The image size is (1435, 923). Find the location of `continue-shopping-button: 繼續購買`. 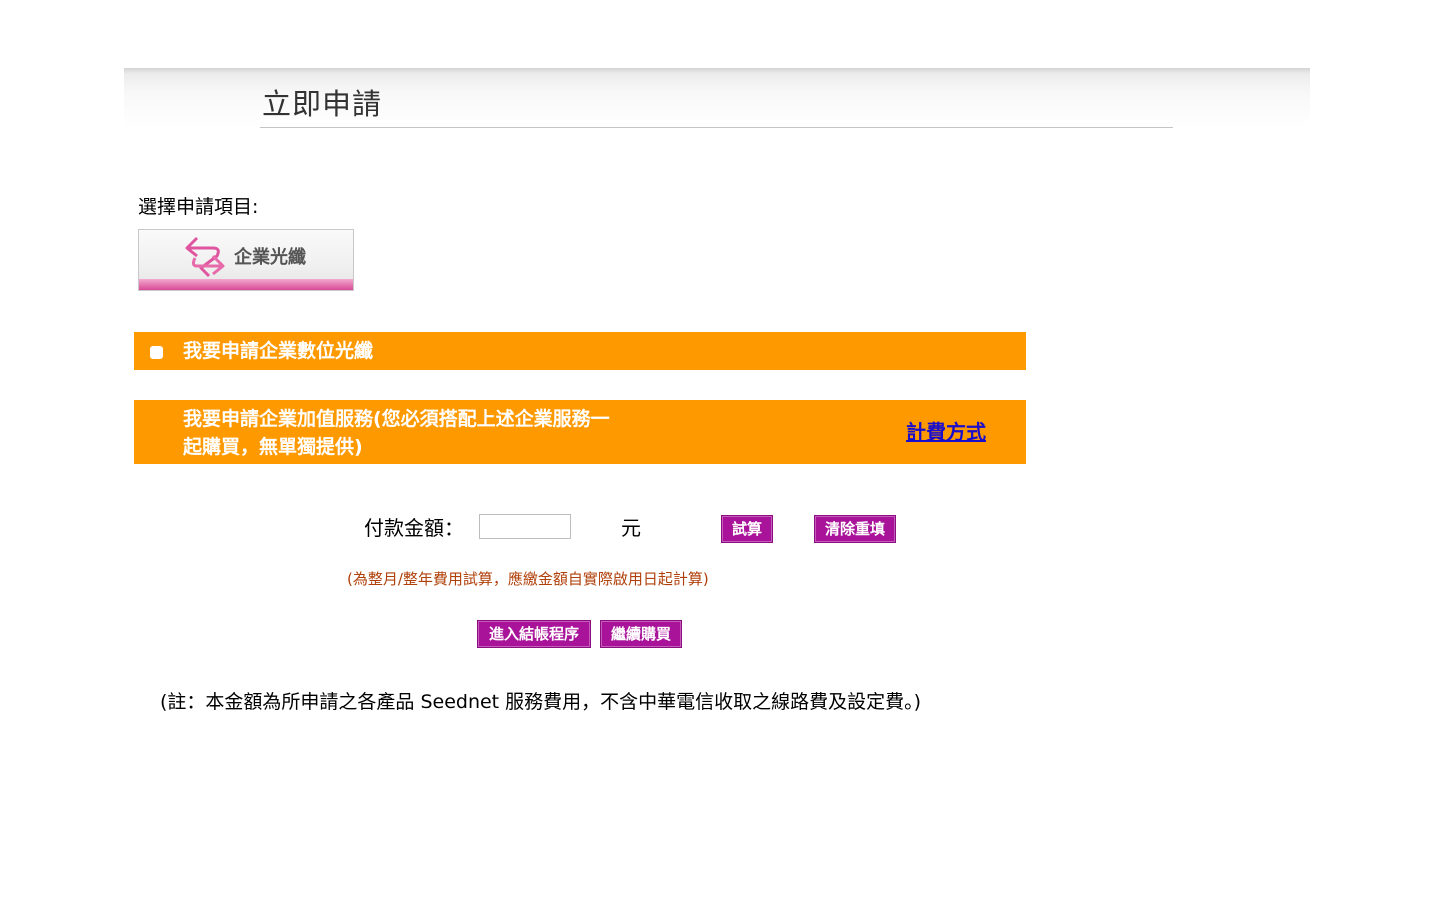

continue-shopping-button: 繼續購買 is located at coordinates (641, 634).